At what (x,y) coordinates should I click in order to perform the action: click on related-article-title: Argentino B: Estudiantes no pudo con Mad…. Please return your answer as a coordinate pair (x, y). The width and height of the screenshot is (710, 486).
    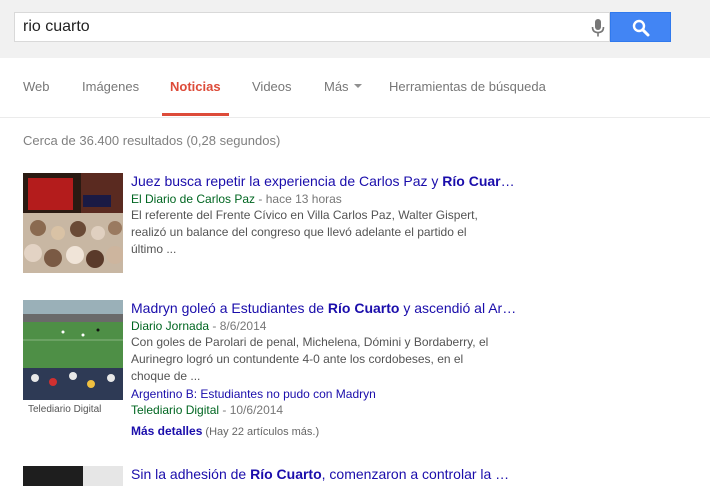
    Looking at the image, I should click on (331, 394).